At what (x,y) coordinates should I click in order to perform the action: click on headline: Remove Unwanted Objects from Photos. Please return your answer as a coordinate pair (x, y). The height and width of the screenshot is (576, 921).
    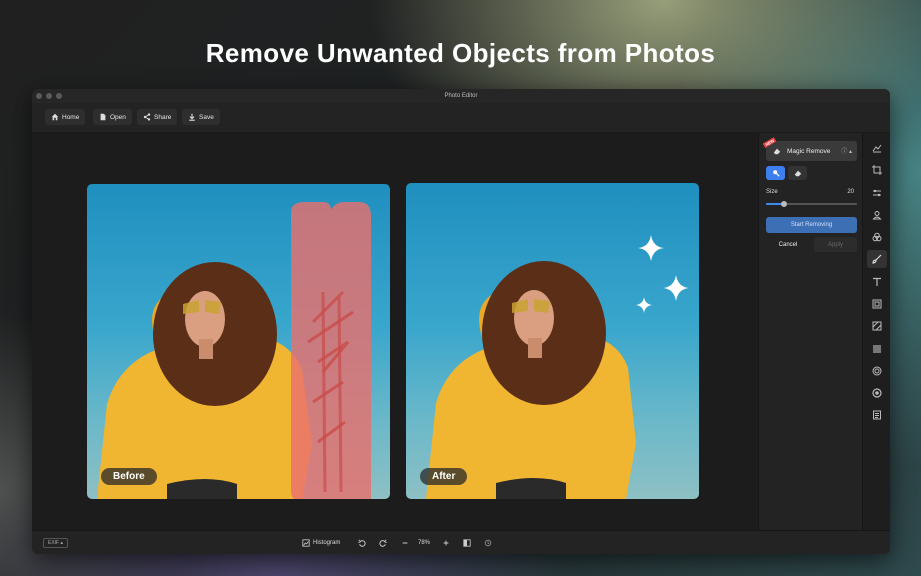
    Looking at the image, I should click on (460, 53).